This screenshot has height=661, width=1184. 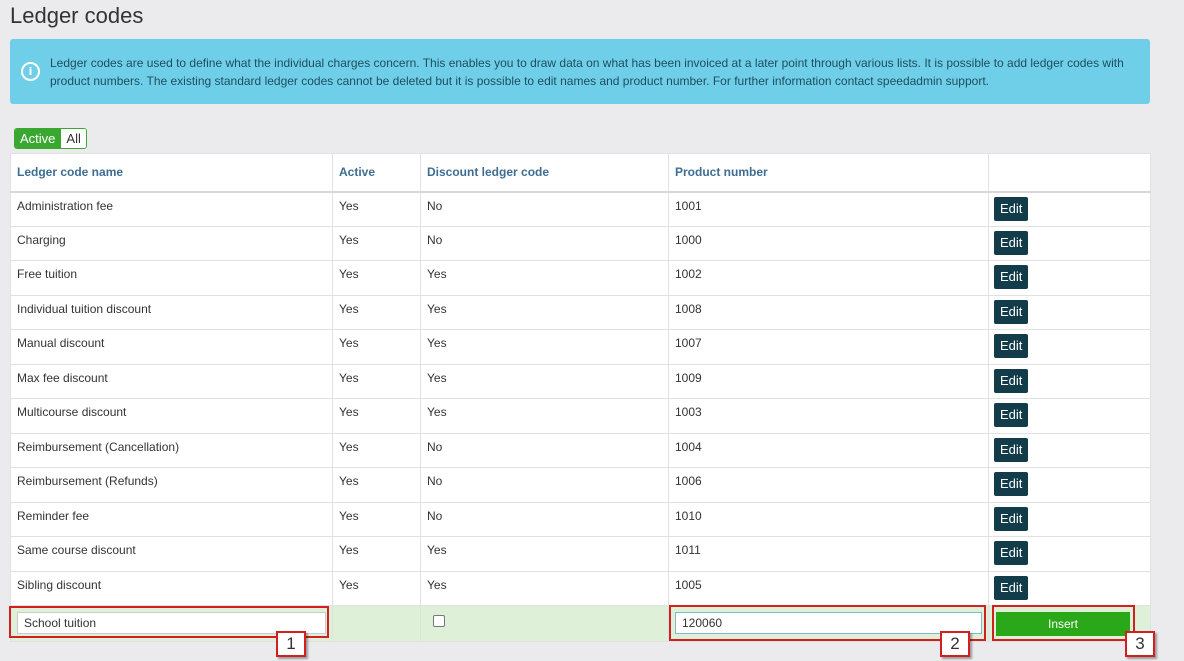 What do you see at coordinates (828, 278) in the screenshot?
I see `cell-product-number: 1002` at bounding box center [828, 278].